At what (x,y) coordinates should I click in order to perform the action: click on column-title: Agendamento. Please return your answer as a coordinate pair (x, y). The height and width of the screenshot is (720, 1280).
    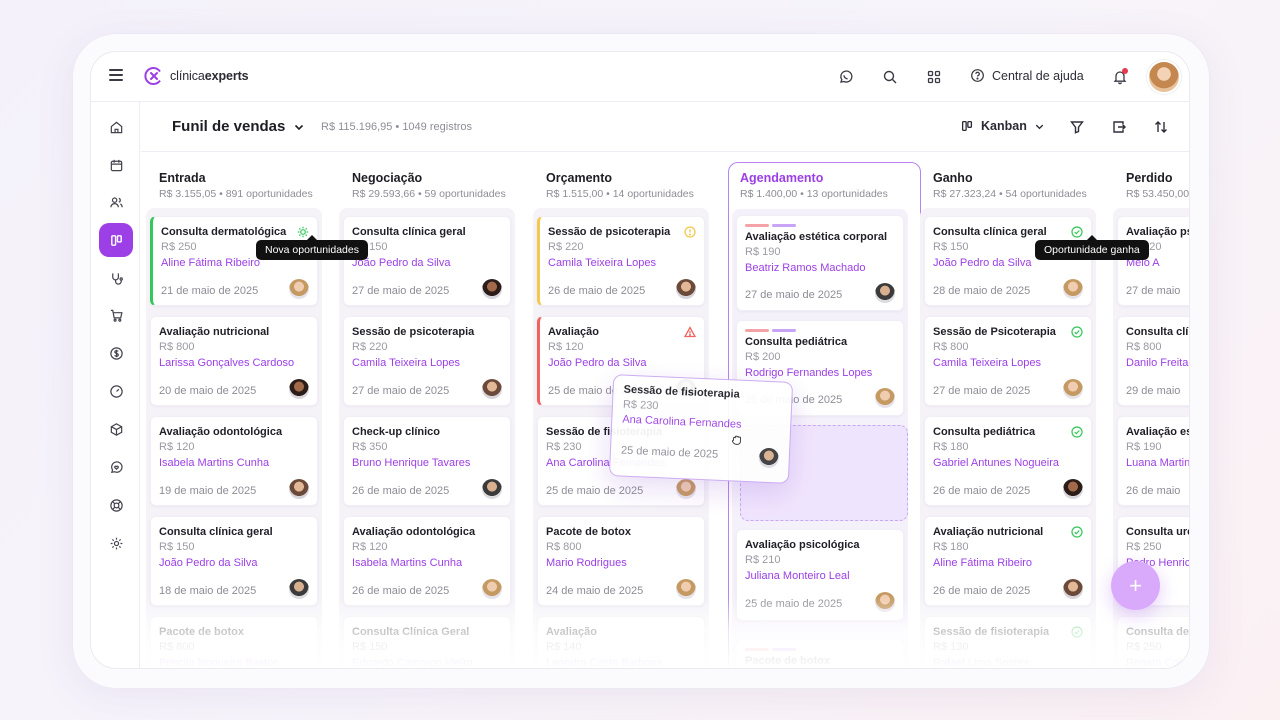
    Looking at the image, I should click on (782, 178).